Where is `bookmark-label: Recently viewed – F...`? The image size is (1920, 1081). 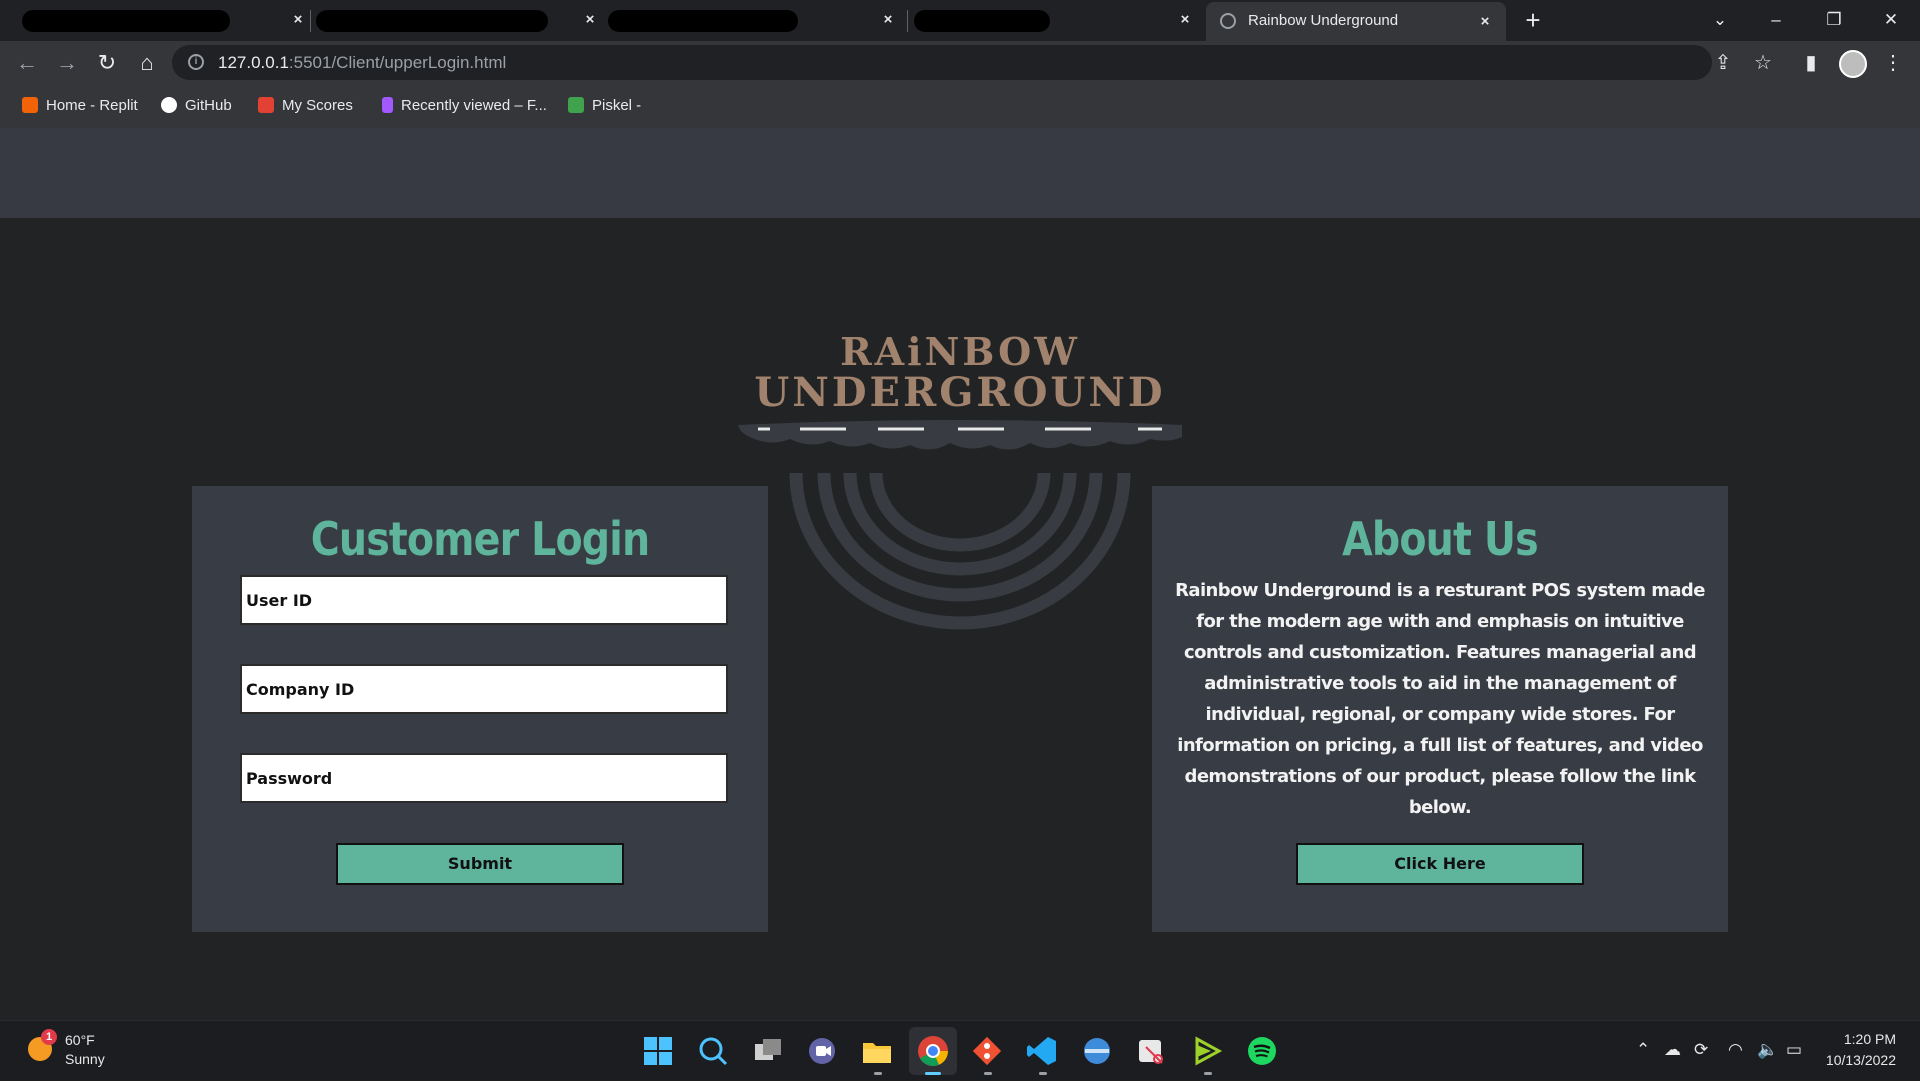 bookmark-label: Recently viewed – F... is located at coordinates (474, 105).